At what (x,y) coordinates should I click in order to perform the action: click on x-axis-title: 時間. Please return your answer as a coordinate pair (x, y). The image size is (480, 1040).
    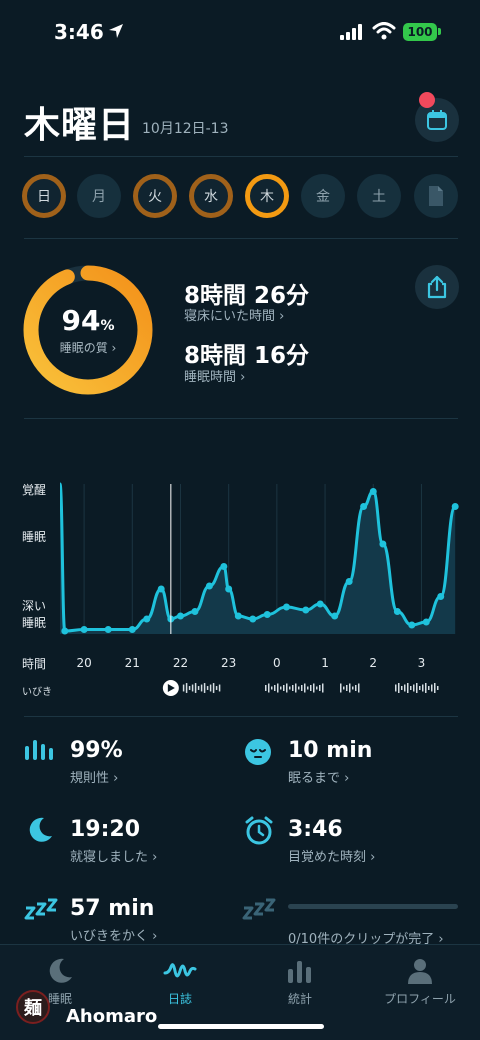
    Looking at the image, I should click on (34, 664).